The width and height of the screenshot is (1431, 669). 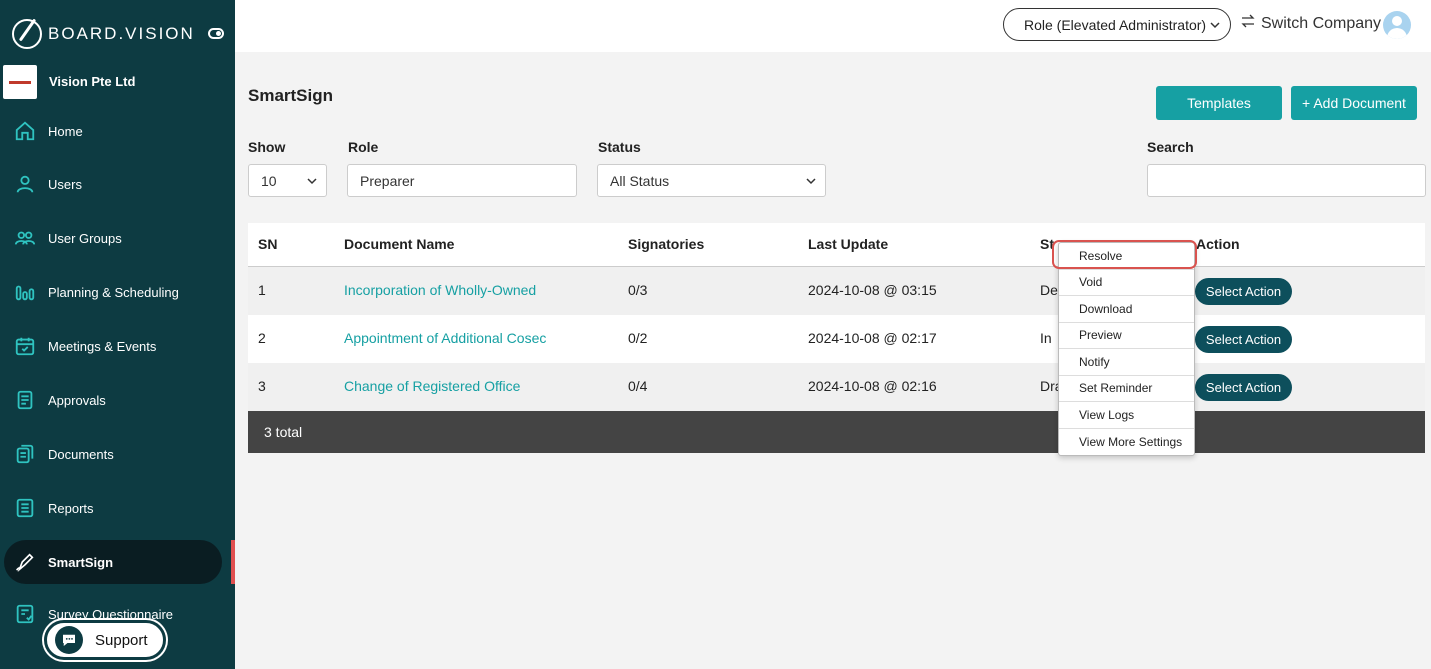 What do you see at coordinates (25, 346) in the screenshot?
I see `calendar-icon` at bounding box center [25, 346].